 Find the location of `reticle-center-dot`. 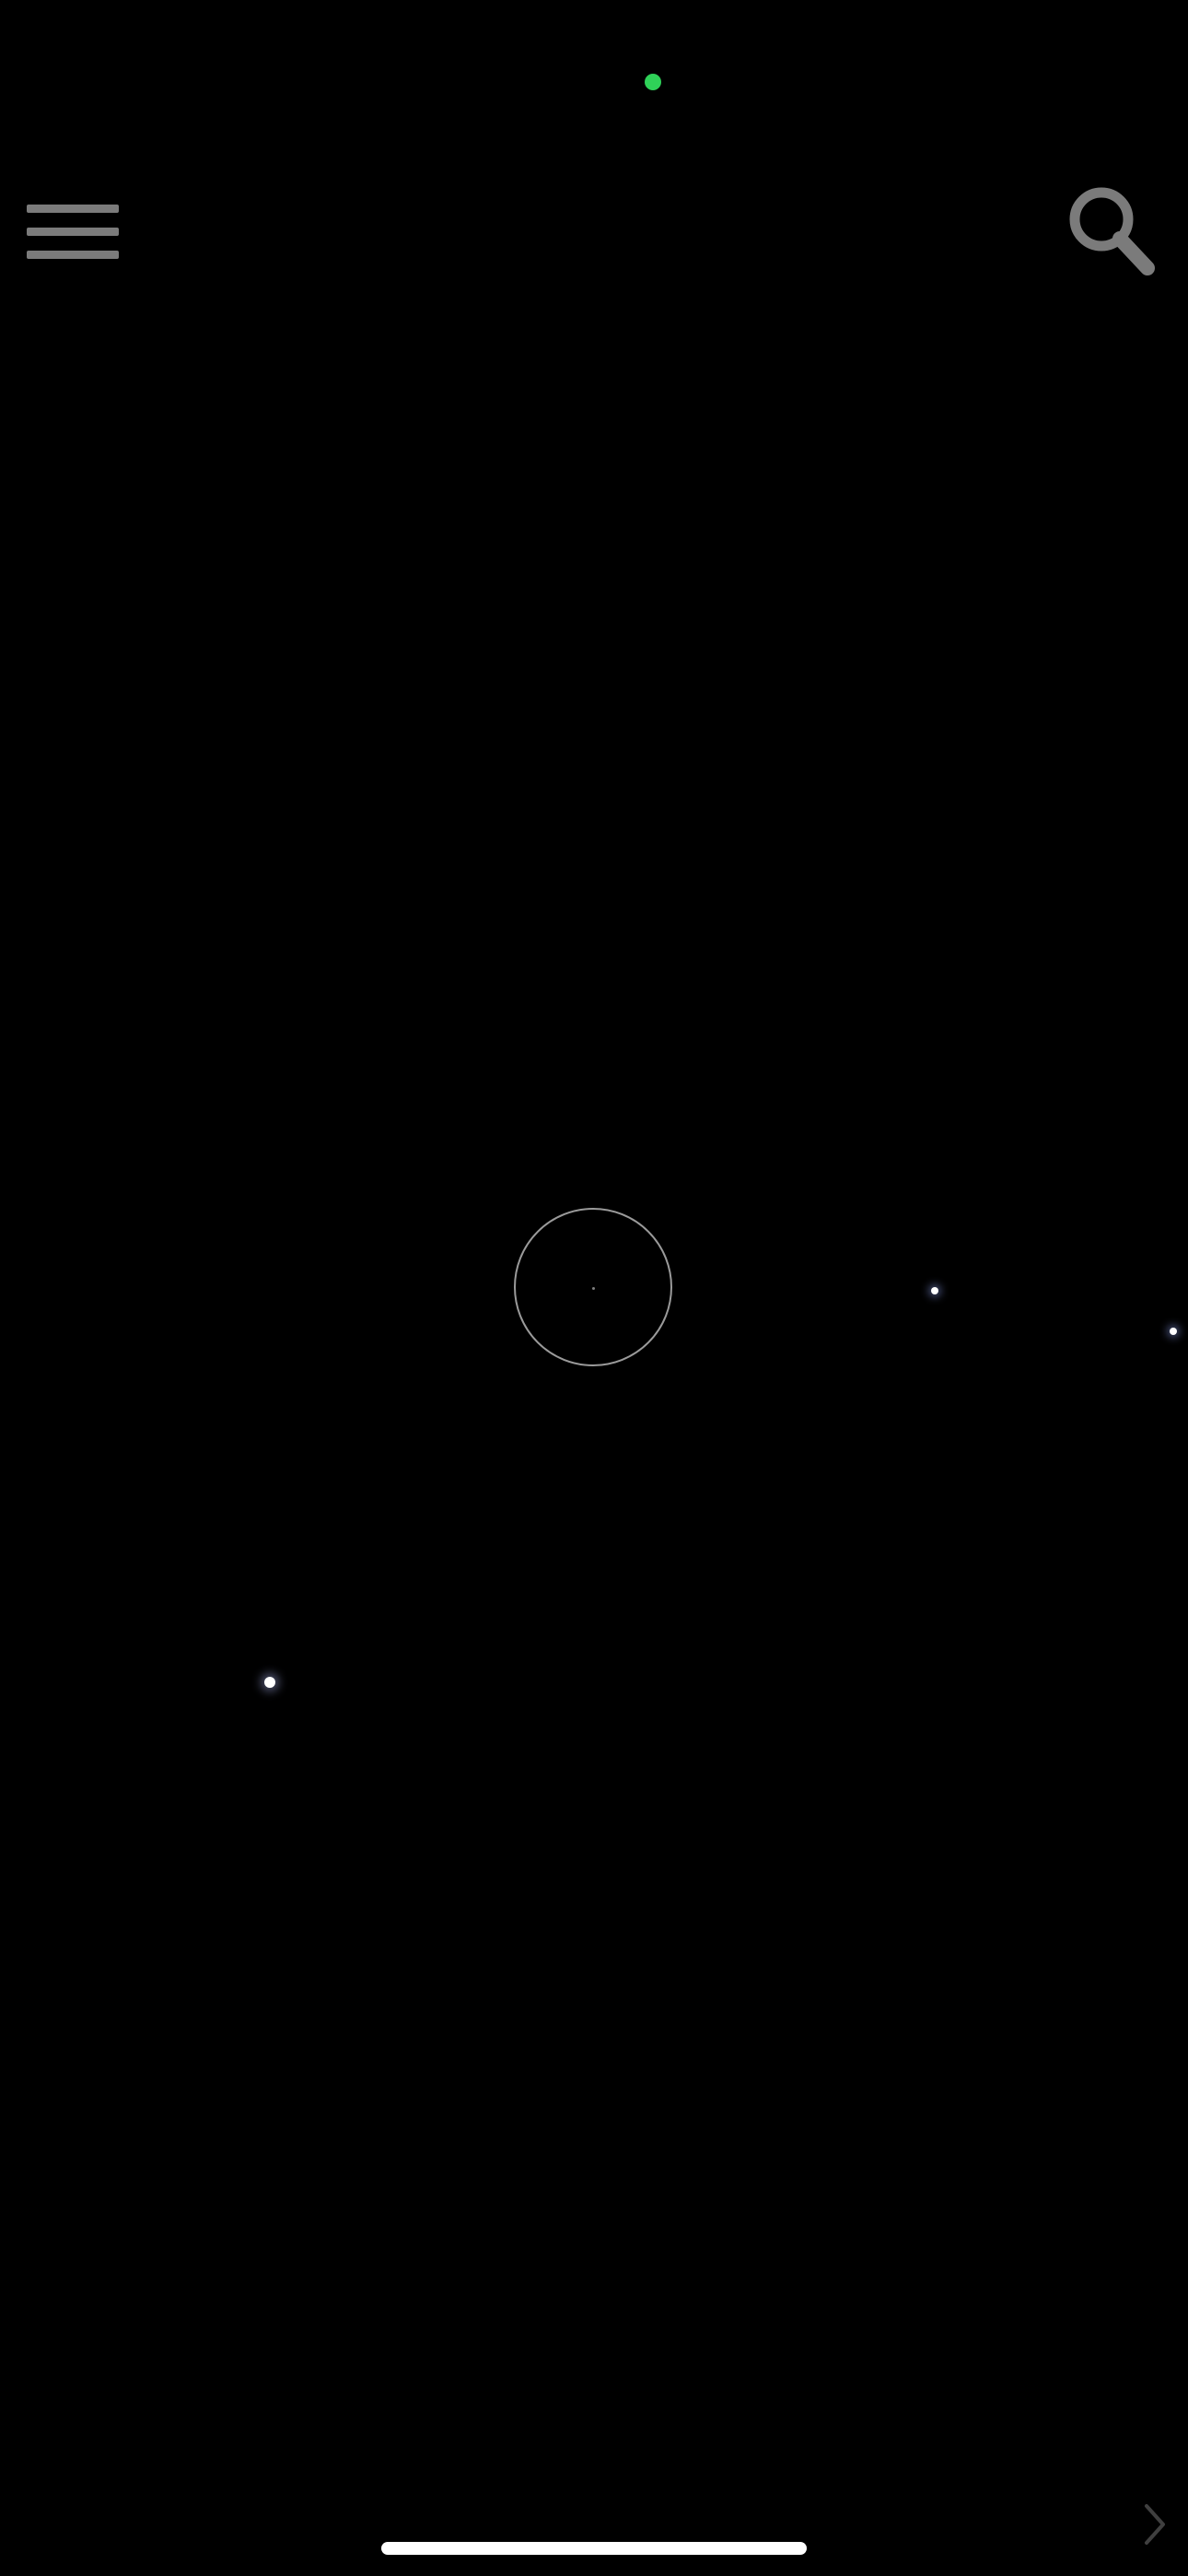

reticle-center-dot is located at coordinates (593, 1288).